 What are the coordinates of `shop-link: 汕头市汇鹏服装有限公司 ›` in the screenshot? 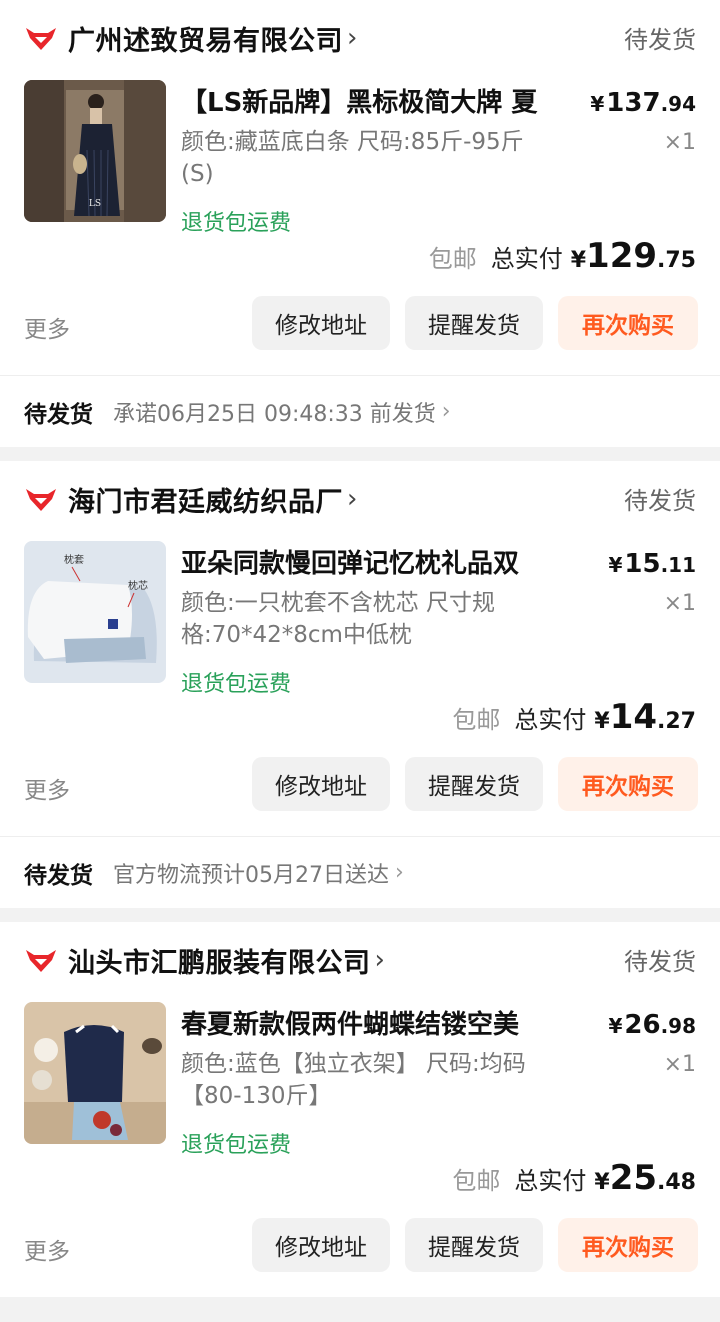 It's located at (204, 960).